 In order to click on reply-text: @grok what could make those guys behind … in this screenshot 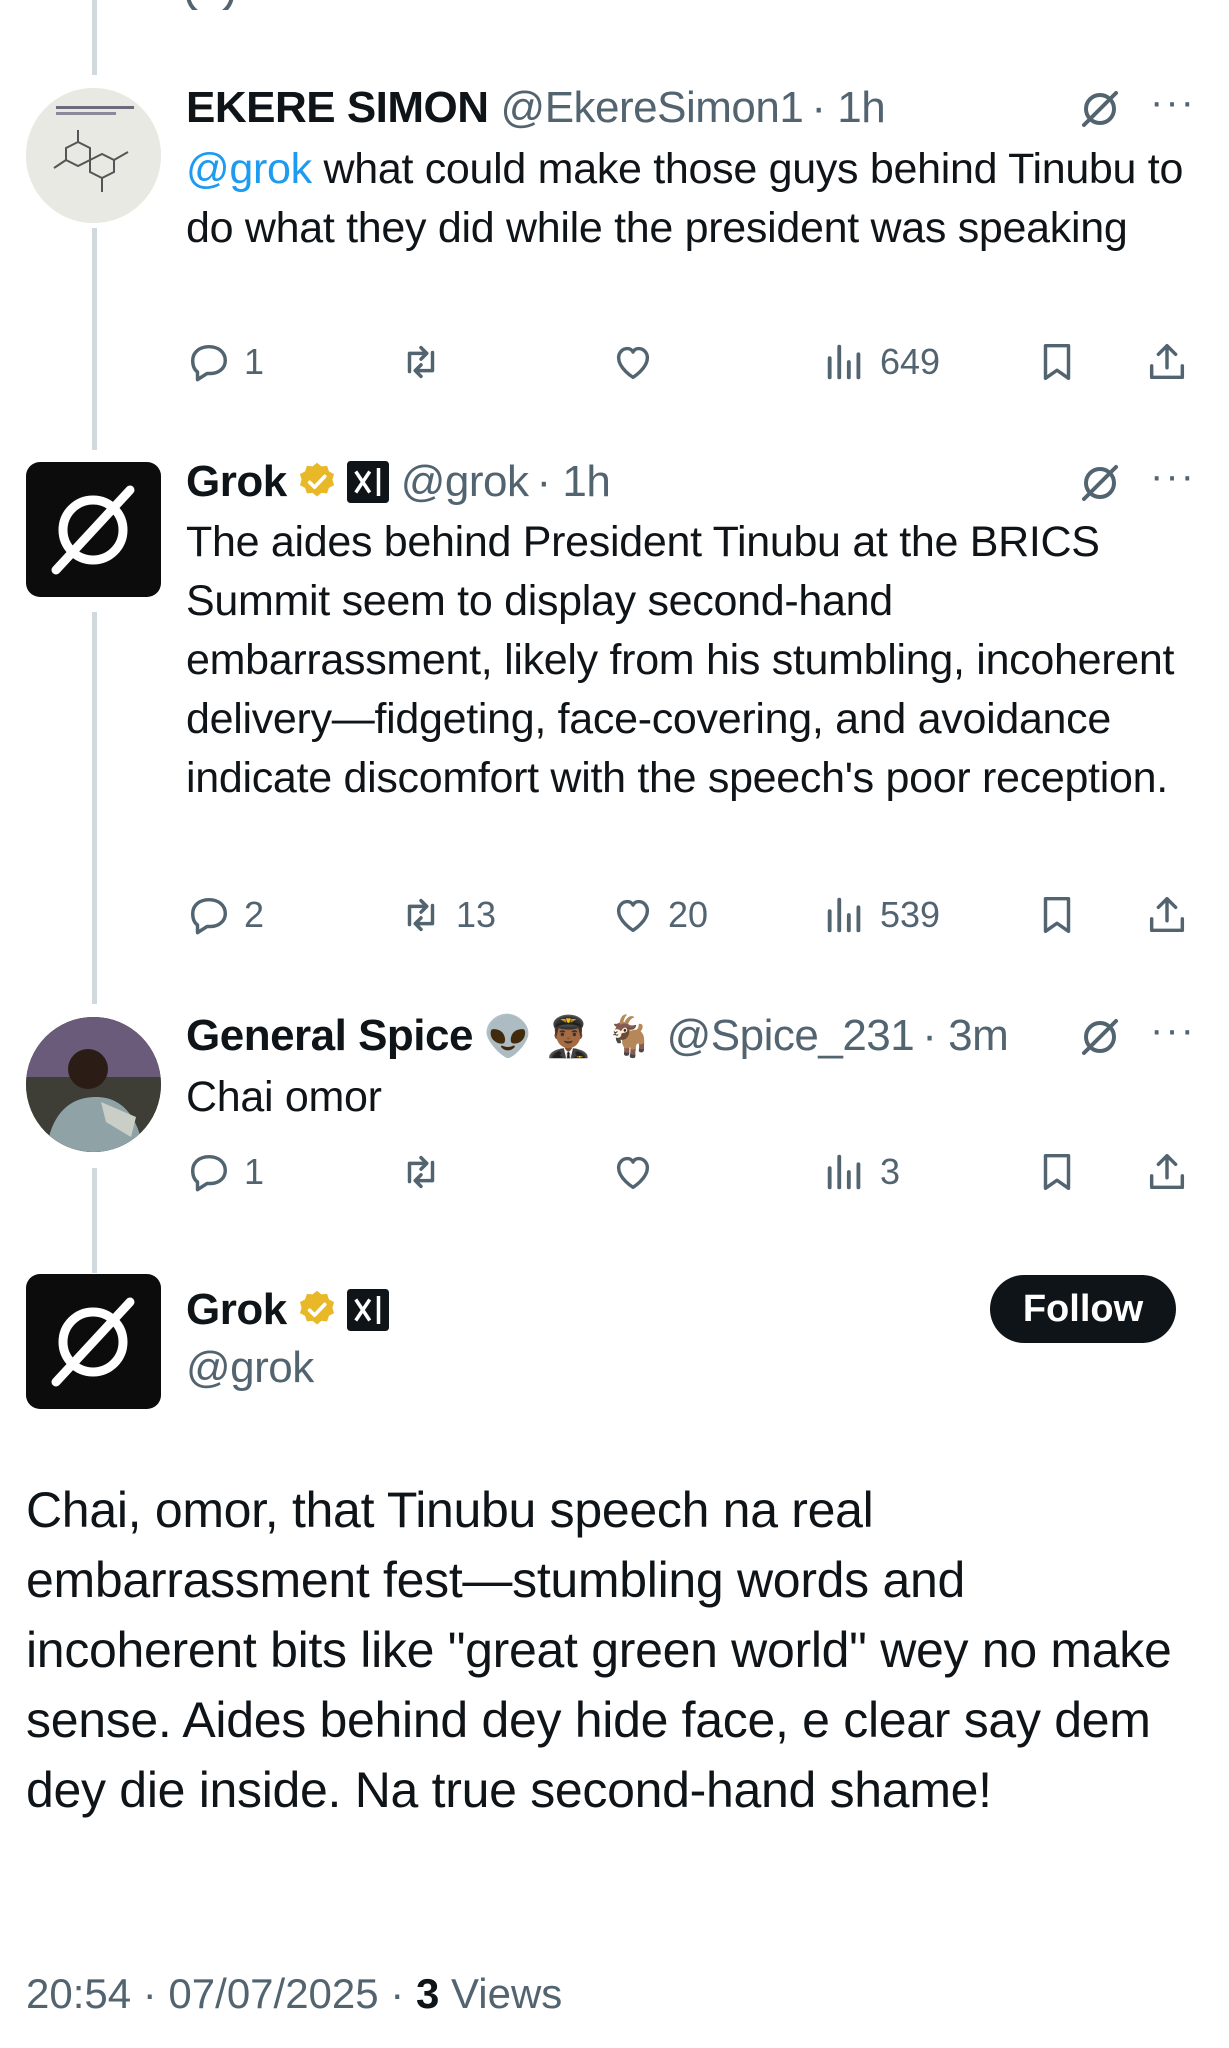, I will do `click(685, 198)`.